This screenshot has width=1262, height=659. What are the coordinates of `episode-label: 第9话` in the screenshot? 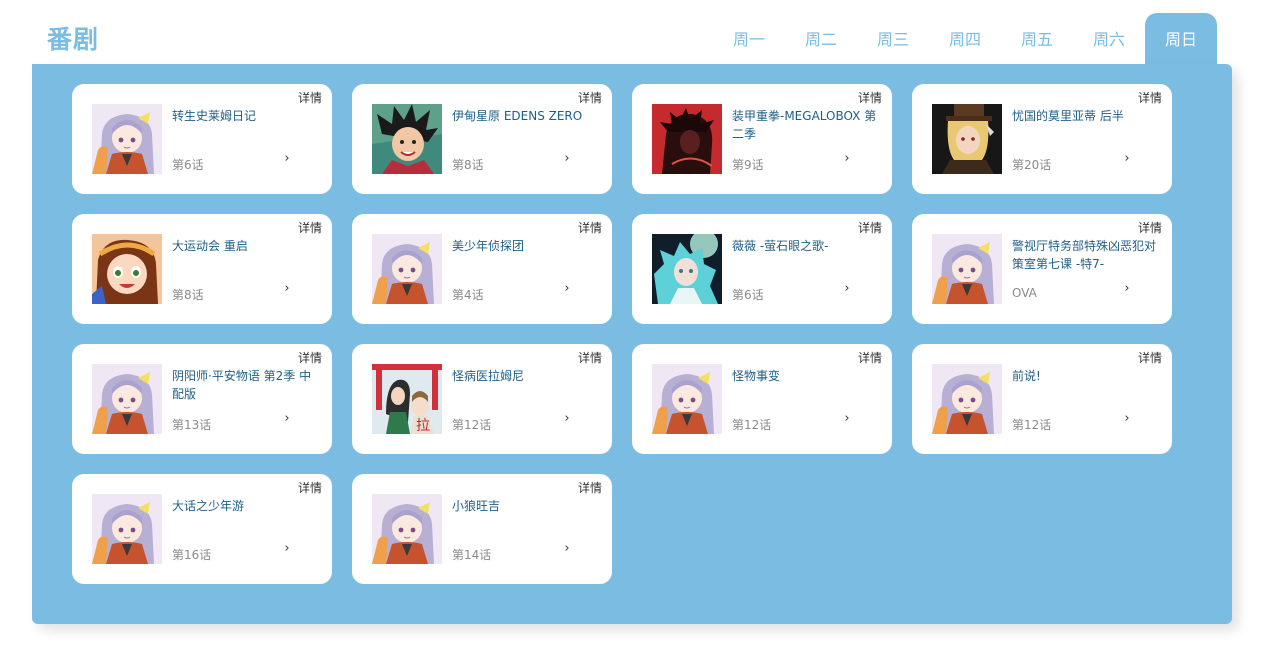 It's located at (748, 165).